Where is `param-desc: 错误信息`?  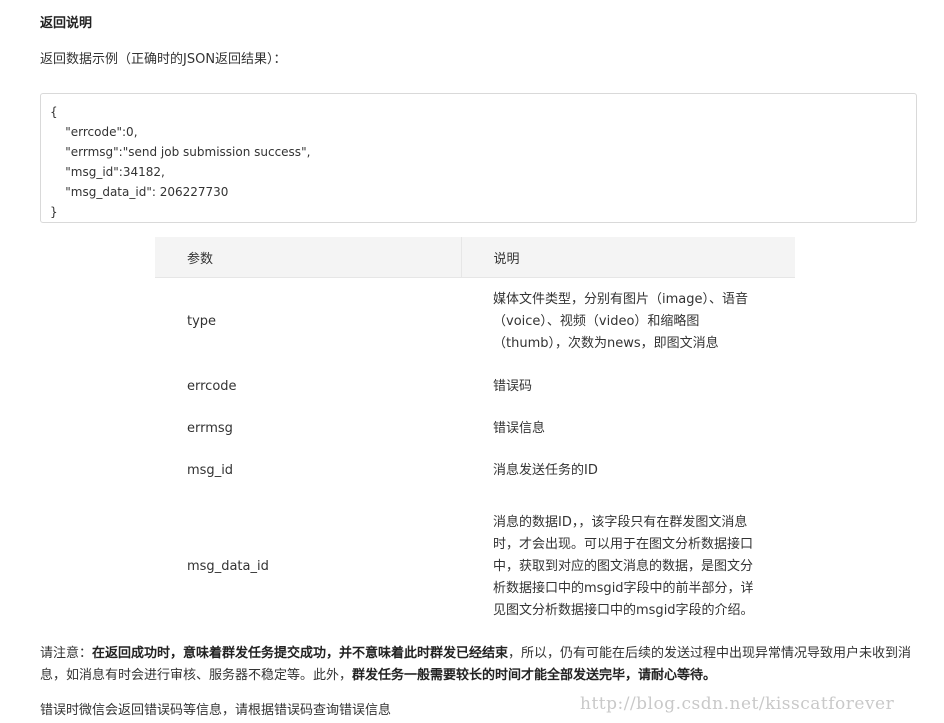
param-desc: 错误信息 is located at coordinates (519, 428).